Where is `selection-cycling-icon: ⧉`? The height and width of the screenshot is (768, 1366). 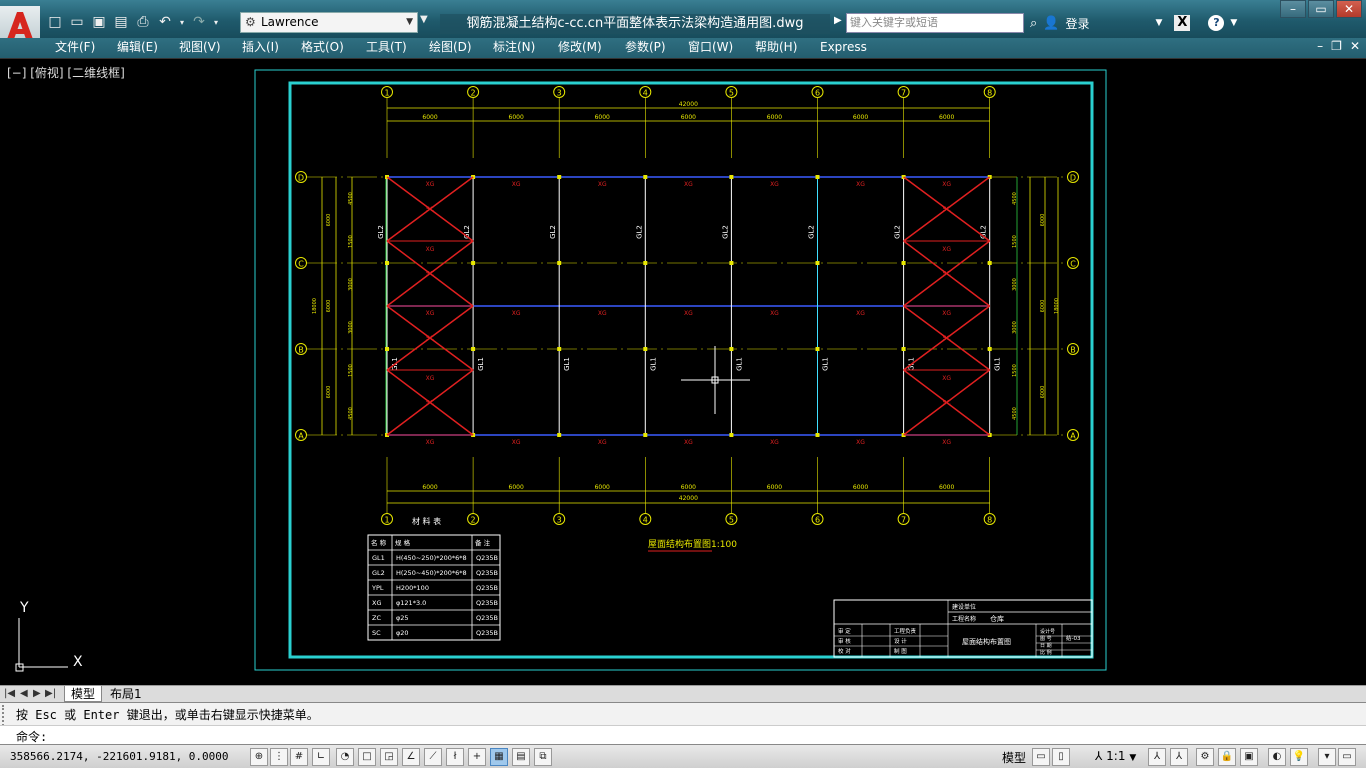
selection-cycling-icon: ⧉ is located at coordinates (543, 757).